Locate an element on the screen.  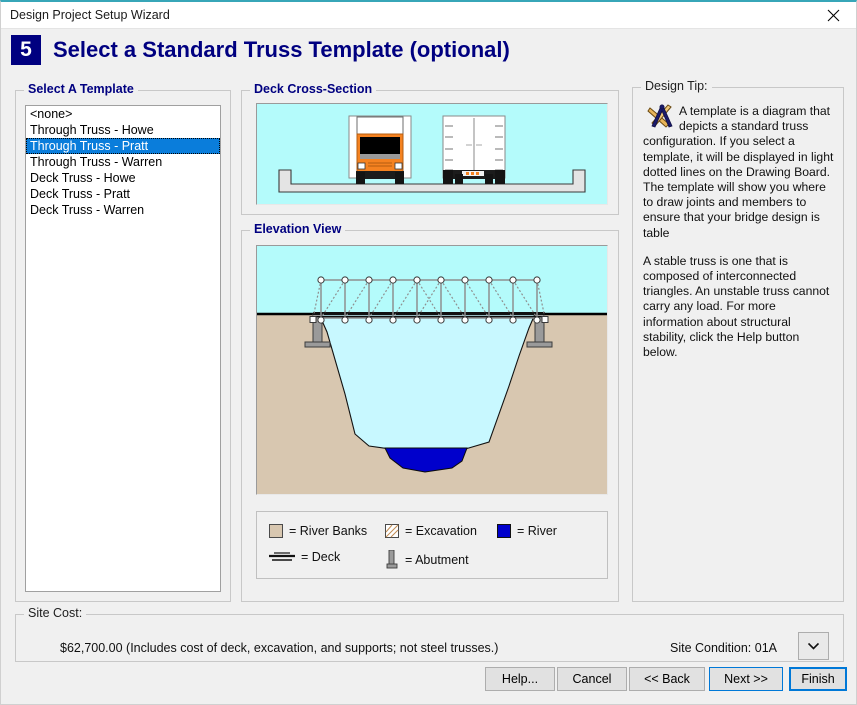
deck-swatch is located at coordinates (282, 557).